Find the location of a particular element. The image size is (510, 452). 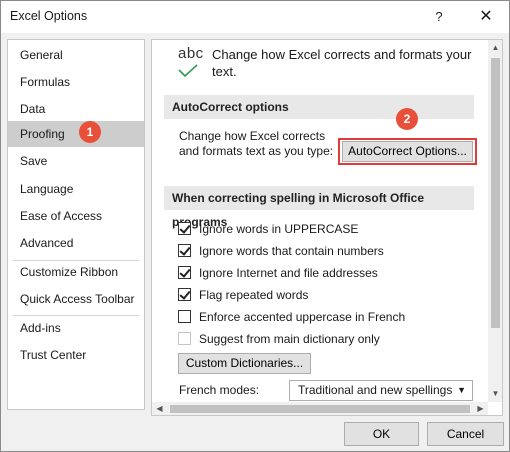

nav-item-formulas: Formulas is located at coordinates (76, 82).